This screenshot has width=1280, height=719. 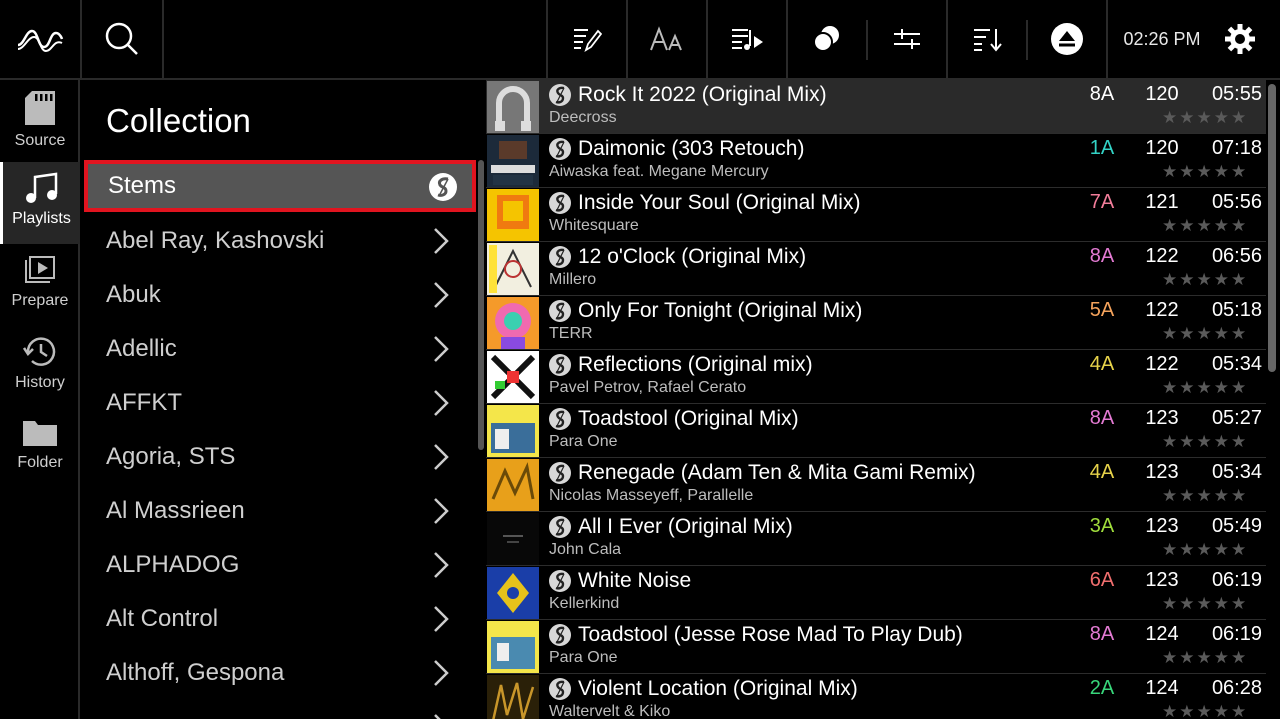 I want to click on track-artist: Waltervelt & Kiko, so click(x=610, y=711).